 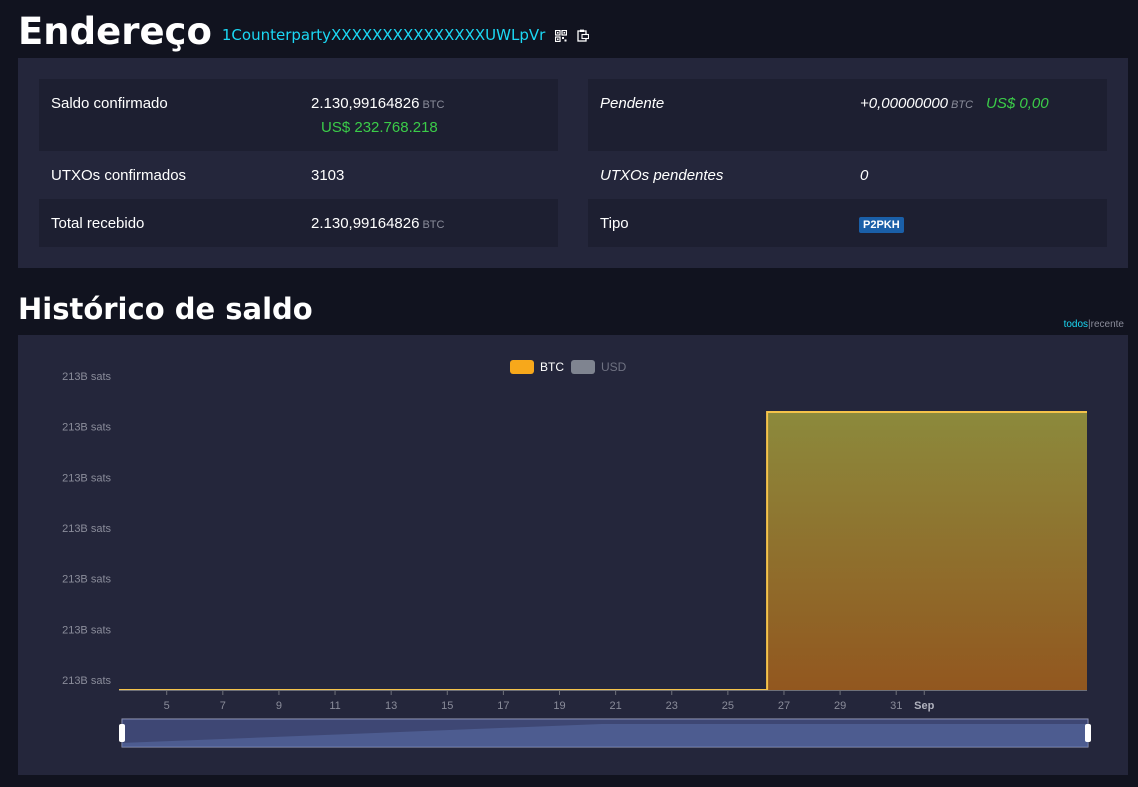 I want to click on legend-label-btc: BTC, so click(x=552, y=367).